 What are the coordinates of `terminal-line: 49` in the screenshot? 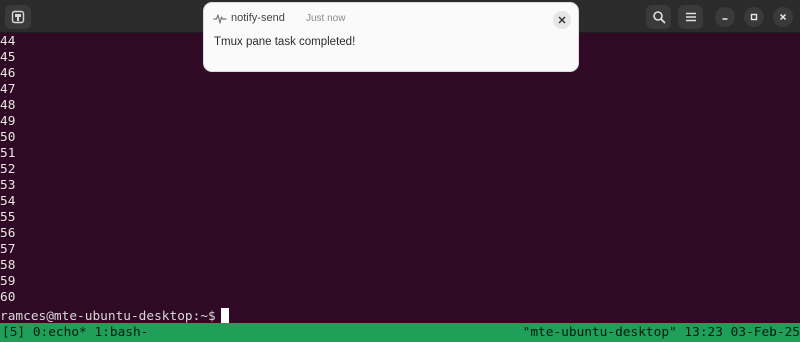 It's located at (8, 121).